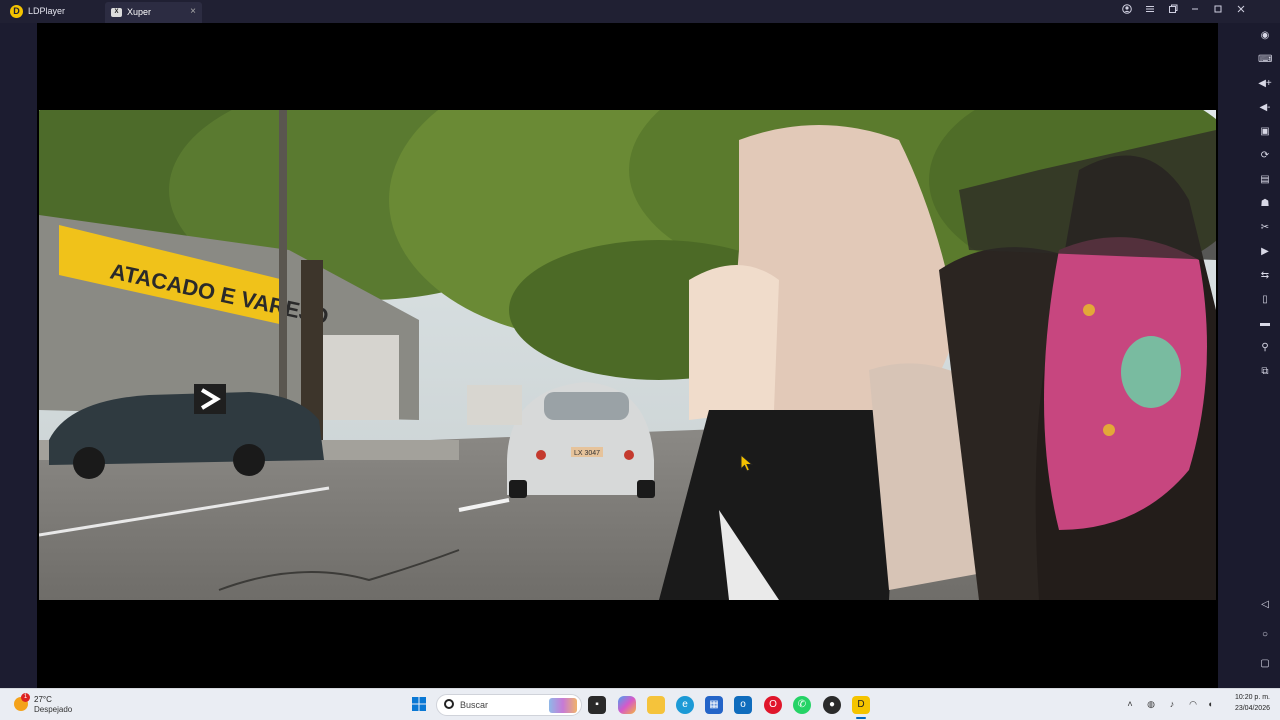 Image resolution: width=1280 pixels, height=720 pixels. Describe the element at coordinates (714, 705) in the screenshot. I see `store-icon: ▦` at that location.